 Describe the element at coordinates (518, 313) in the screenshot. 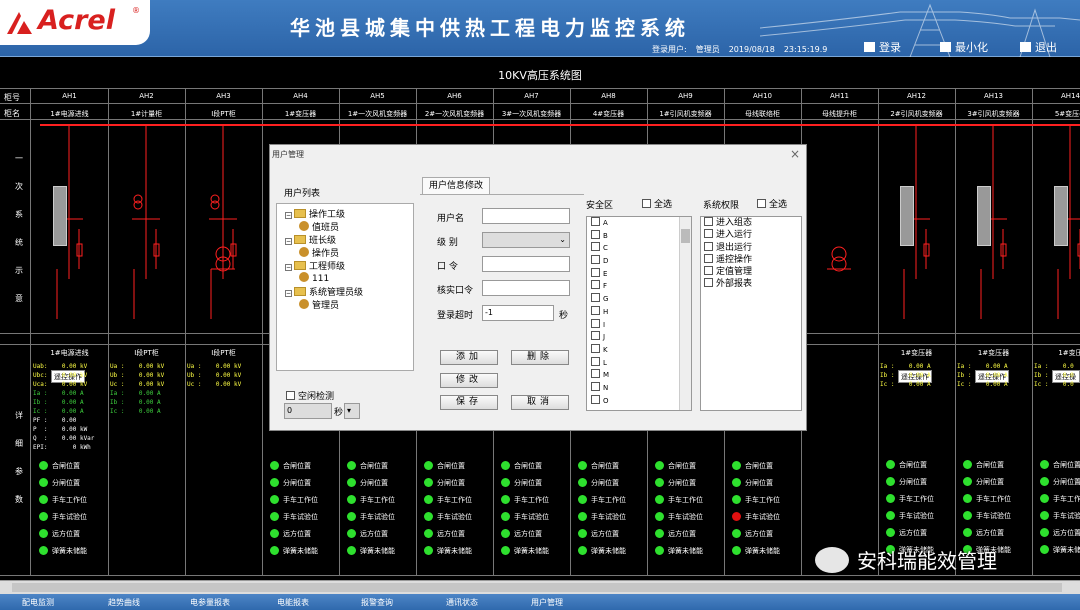

I see `login-timeout-input: -1` at that location.